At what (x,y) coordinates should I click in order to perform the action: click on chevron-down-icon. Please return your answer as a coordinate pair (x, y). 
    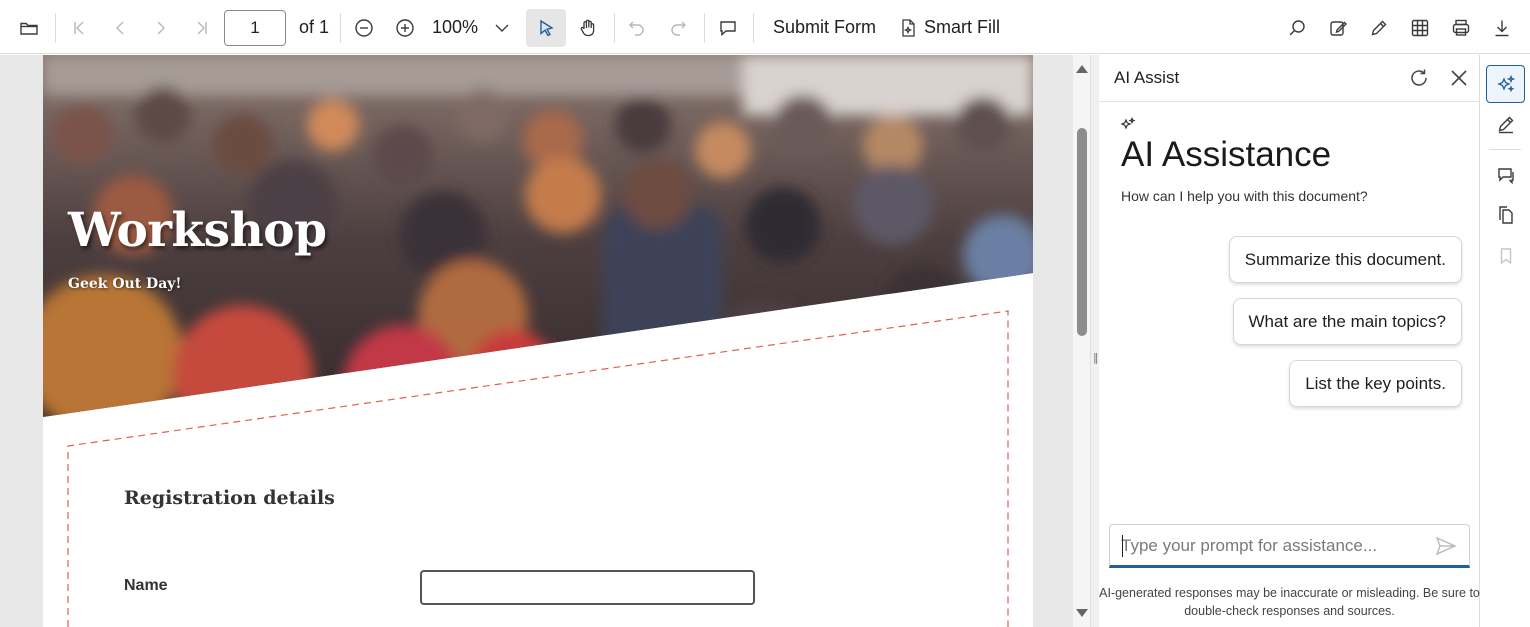
    Looking at the image, I should click on (502, 28).